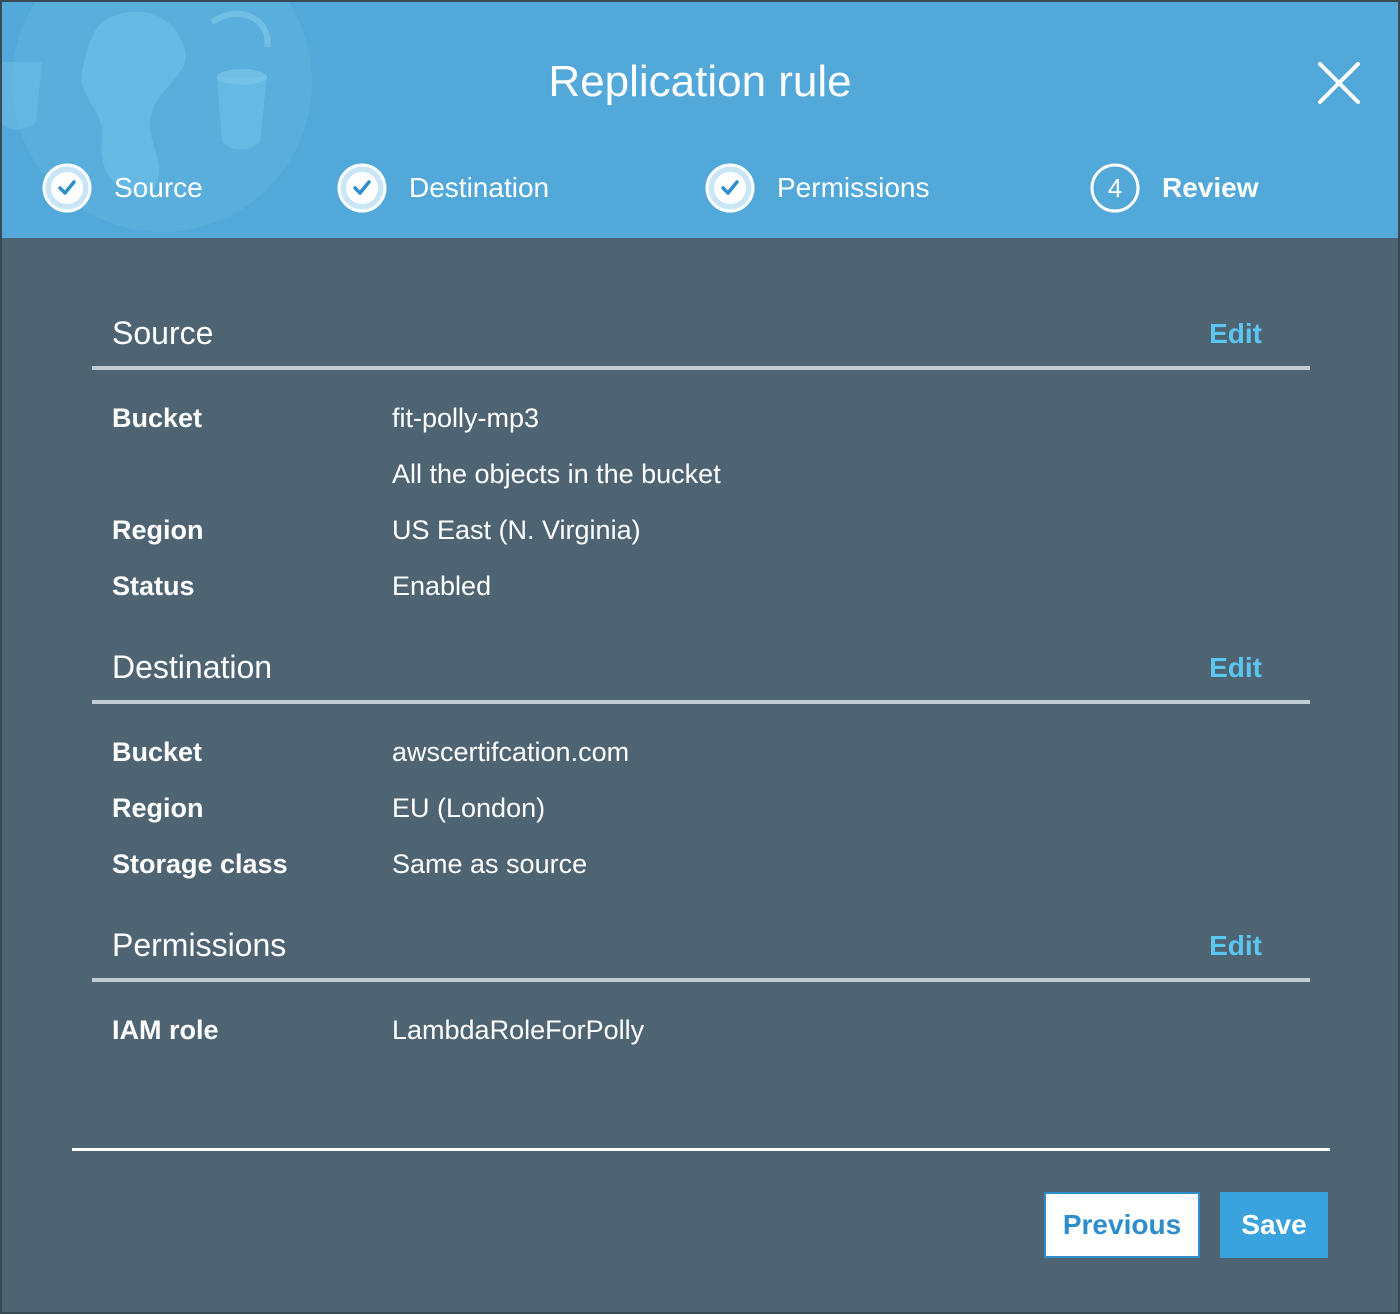 The image size is (1400, 1314). I want to click on step-label: Permissions, so click(853, 187).